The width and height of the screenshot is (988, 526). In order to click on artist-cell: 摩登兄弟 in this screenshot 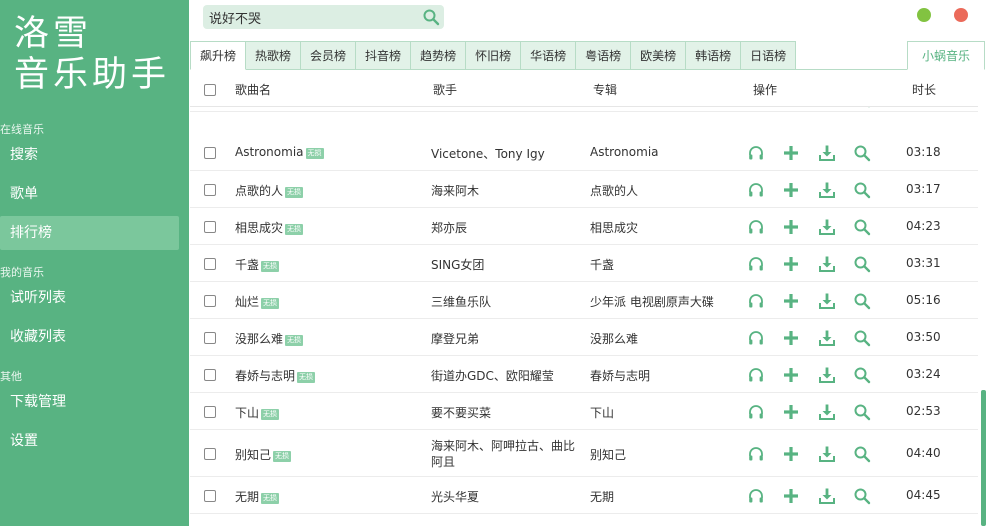, I will do `click(455, 338)`.